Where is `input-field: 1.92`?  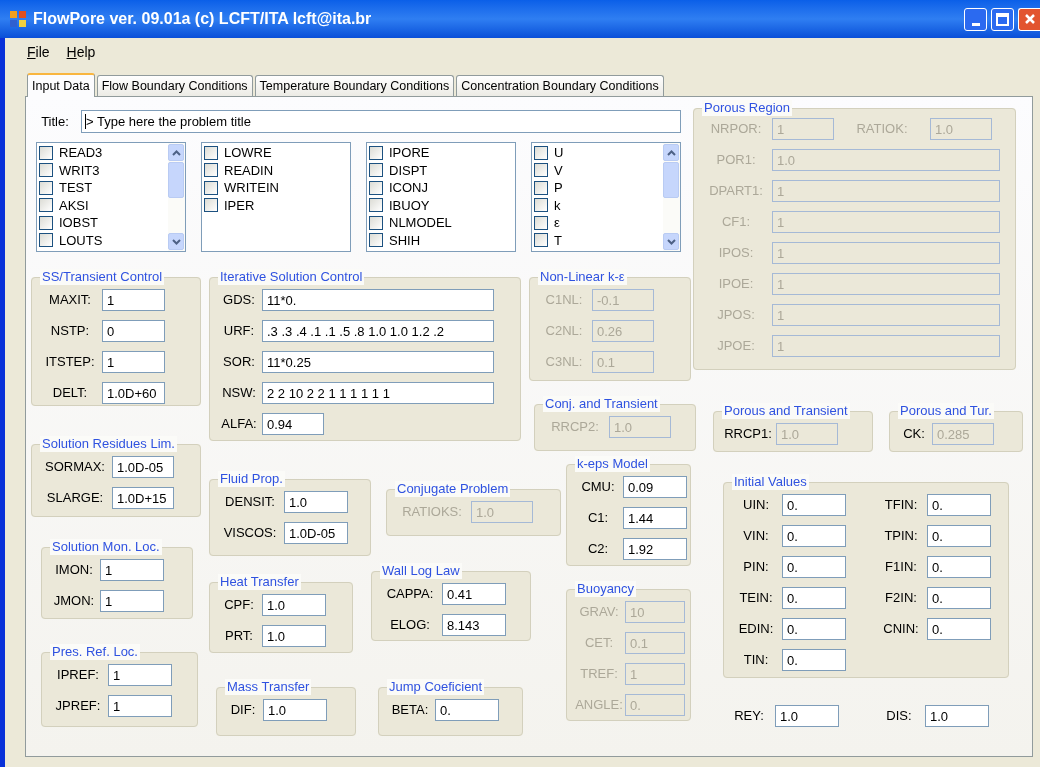
input-field: 1.92 is located at coordinates (655, 549).